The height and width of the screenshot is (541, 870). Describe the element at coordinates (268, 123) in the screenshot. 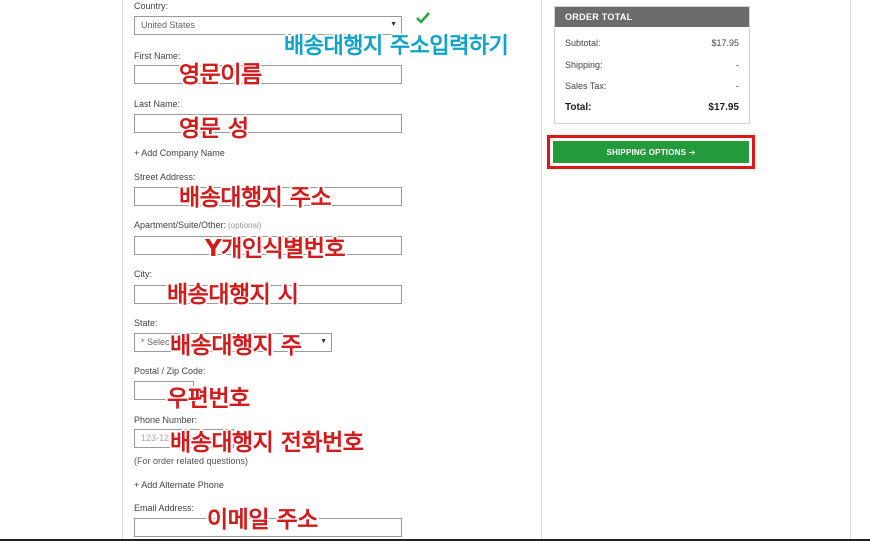

I see `last-name-field` at that location.